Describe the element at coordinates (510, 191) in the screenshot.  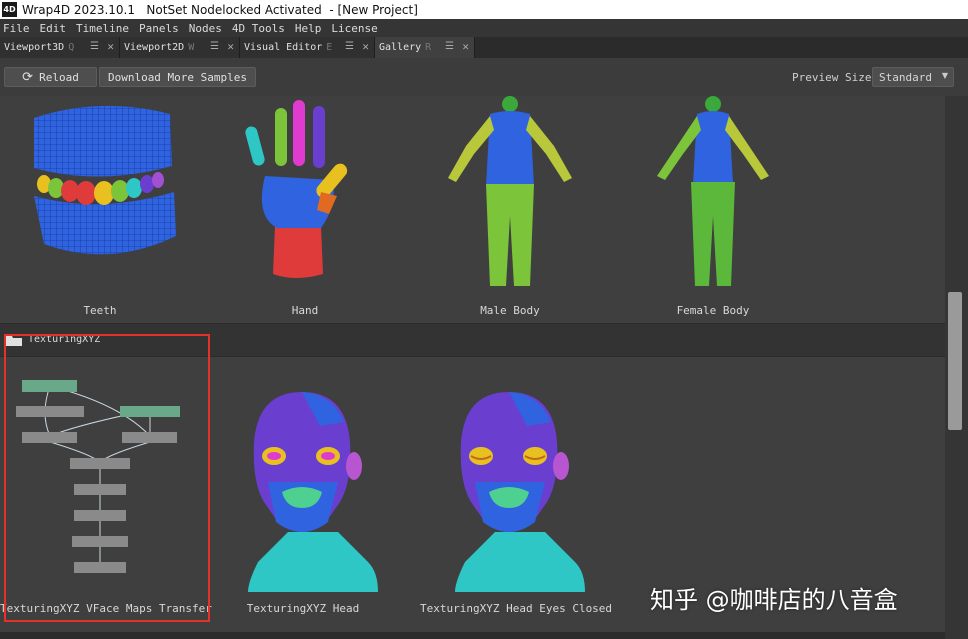
I see `male-body-thumbnail` at that location.